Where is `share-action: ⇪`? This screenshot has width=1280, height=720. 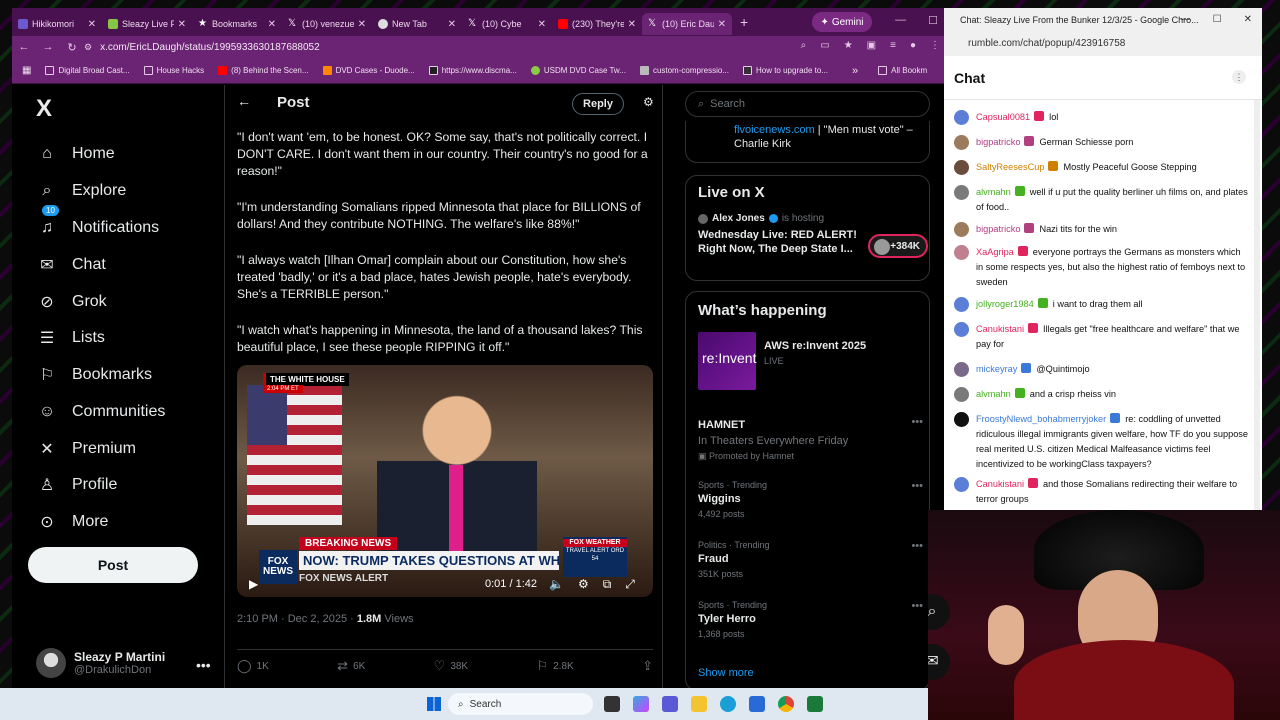 share-action: ⇪ is located at coordinates (647, 666).